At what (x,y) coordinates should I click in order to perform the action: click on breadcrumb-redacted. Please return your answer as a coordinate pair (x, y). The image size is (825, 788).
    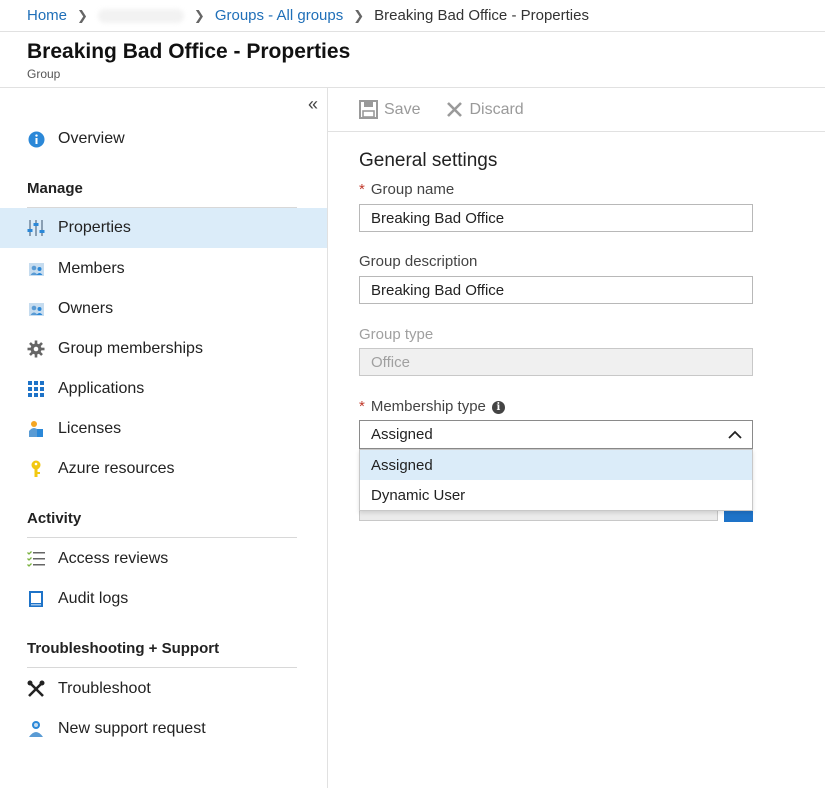
    Looking at the image, I should click on (140, 15).